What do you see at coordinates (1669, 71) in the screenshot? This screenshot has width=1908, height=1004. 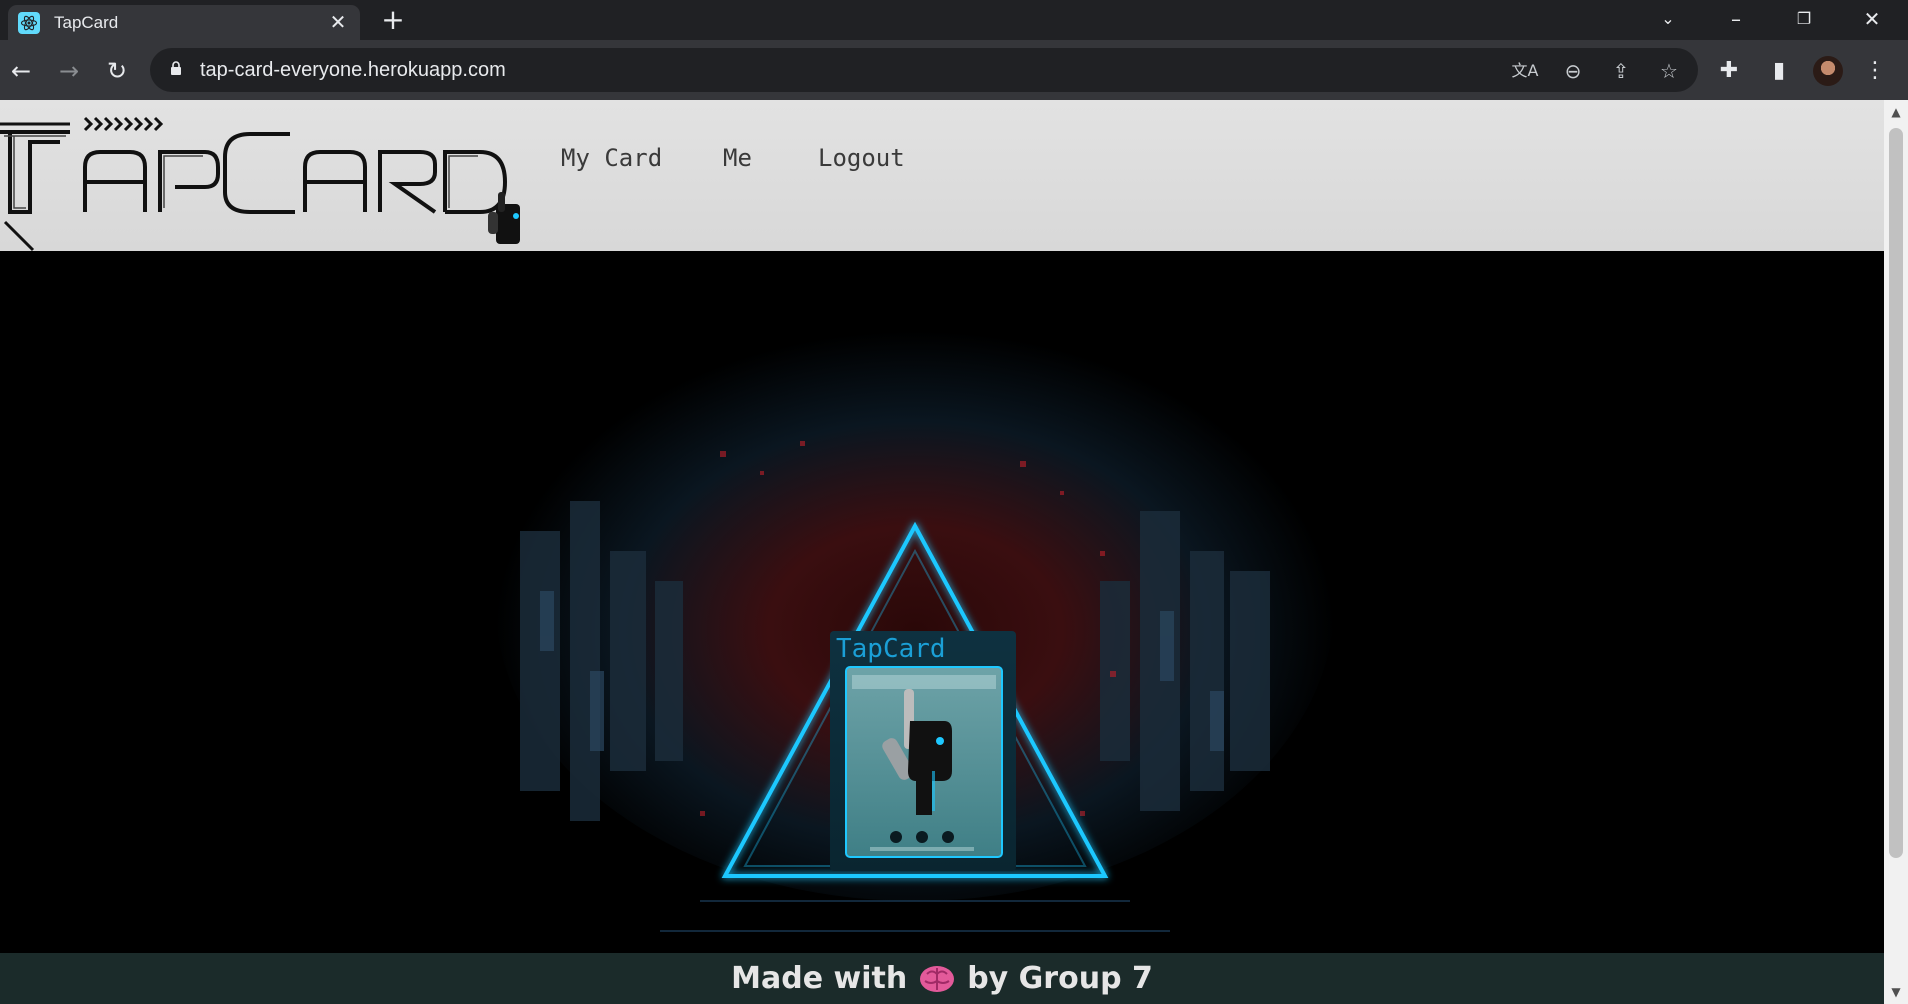 I see `star-icon: ☆` at bounding box center [1669, 71].